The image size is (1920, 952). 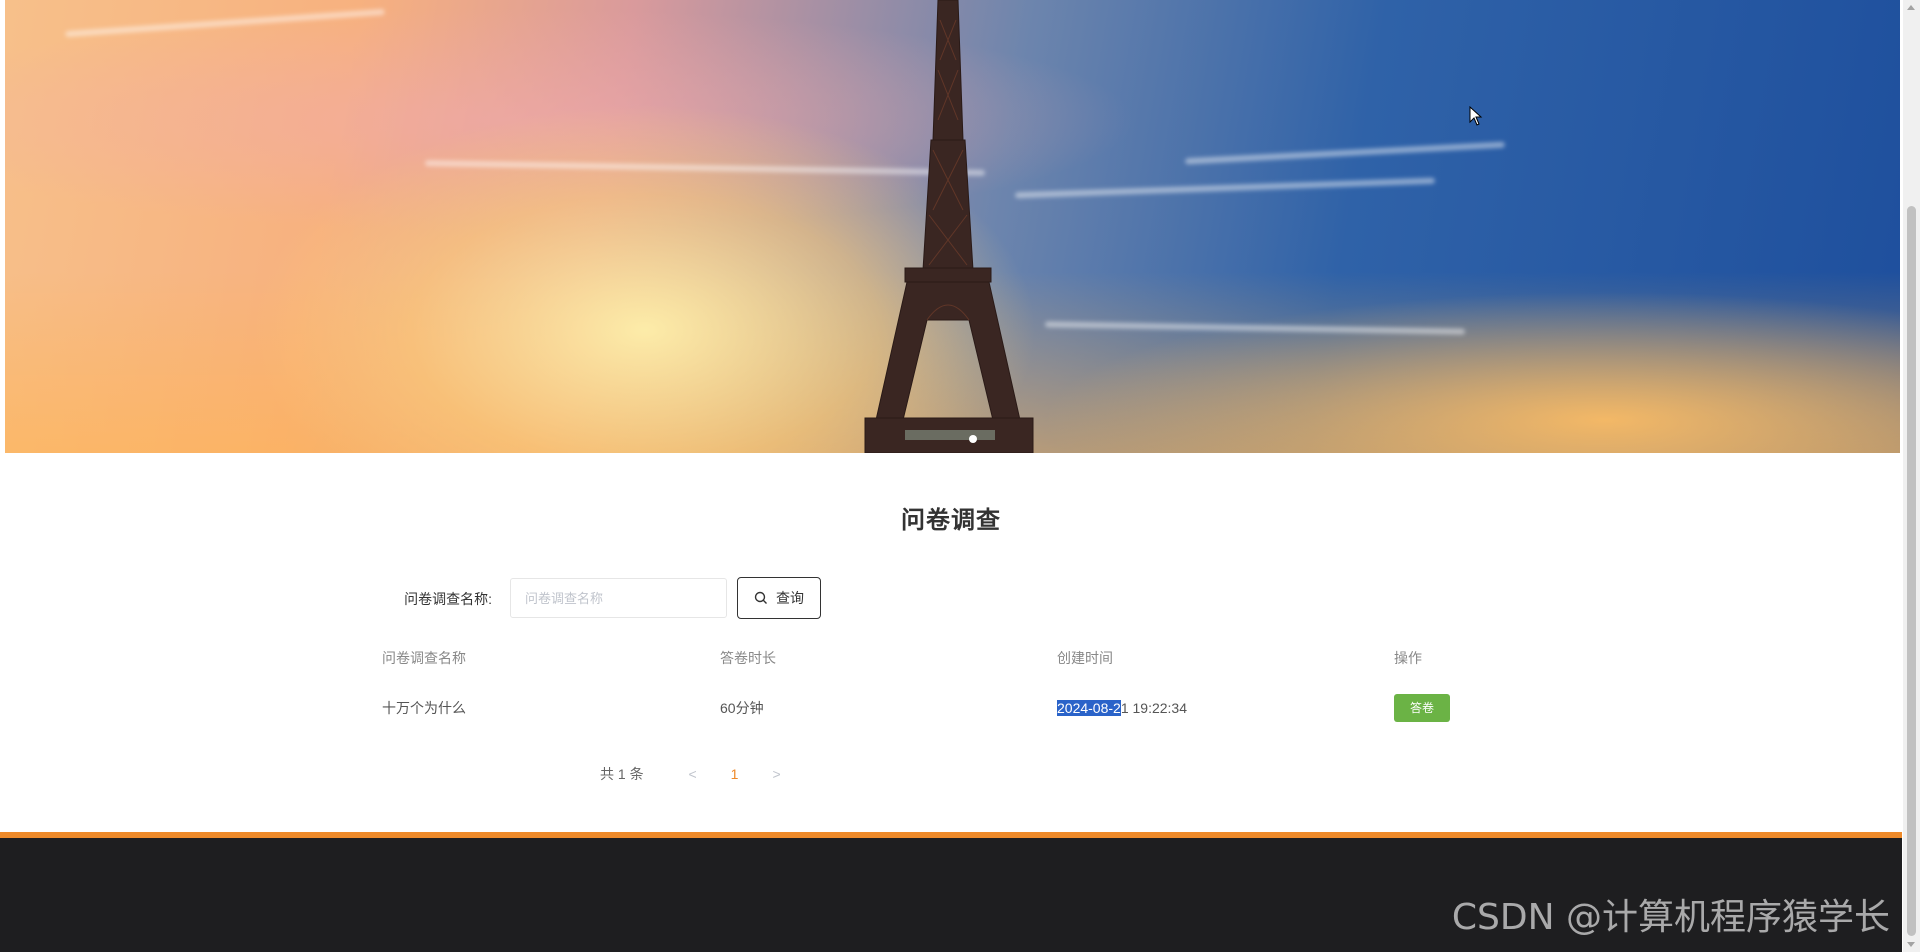 I want to click on table-header-row: 问卷调查名称 答卷时长 创建时间 操作, so click(x=958, y=658).